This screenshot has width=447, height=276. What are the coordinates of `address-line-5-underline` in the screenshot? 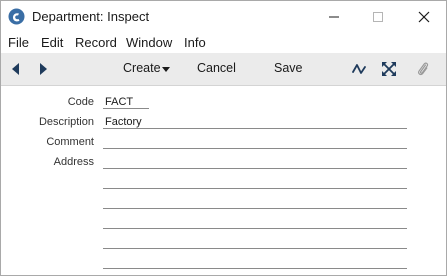 It's located at (255, 248).